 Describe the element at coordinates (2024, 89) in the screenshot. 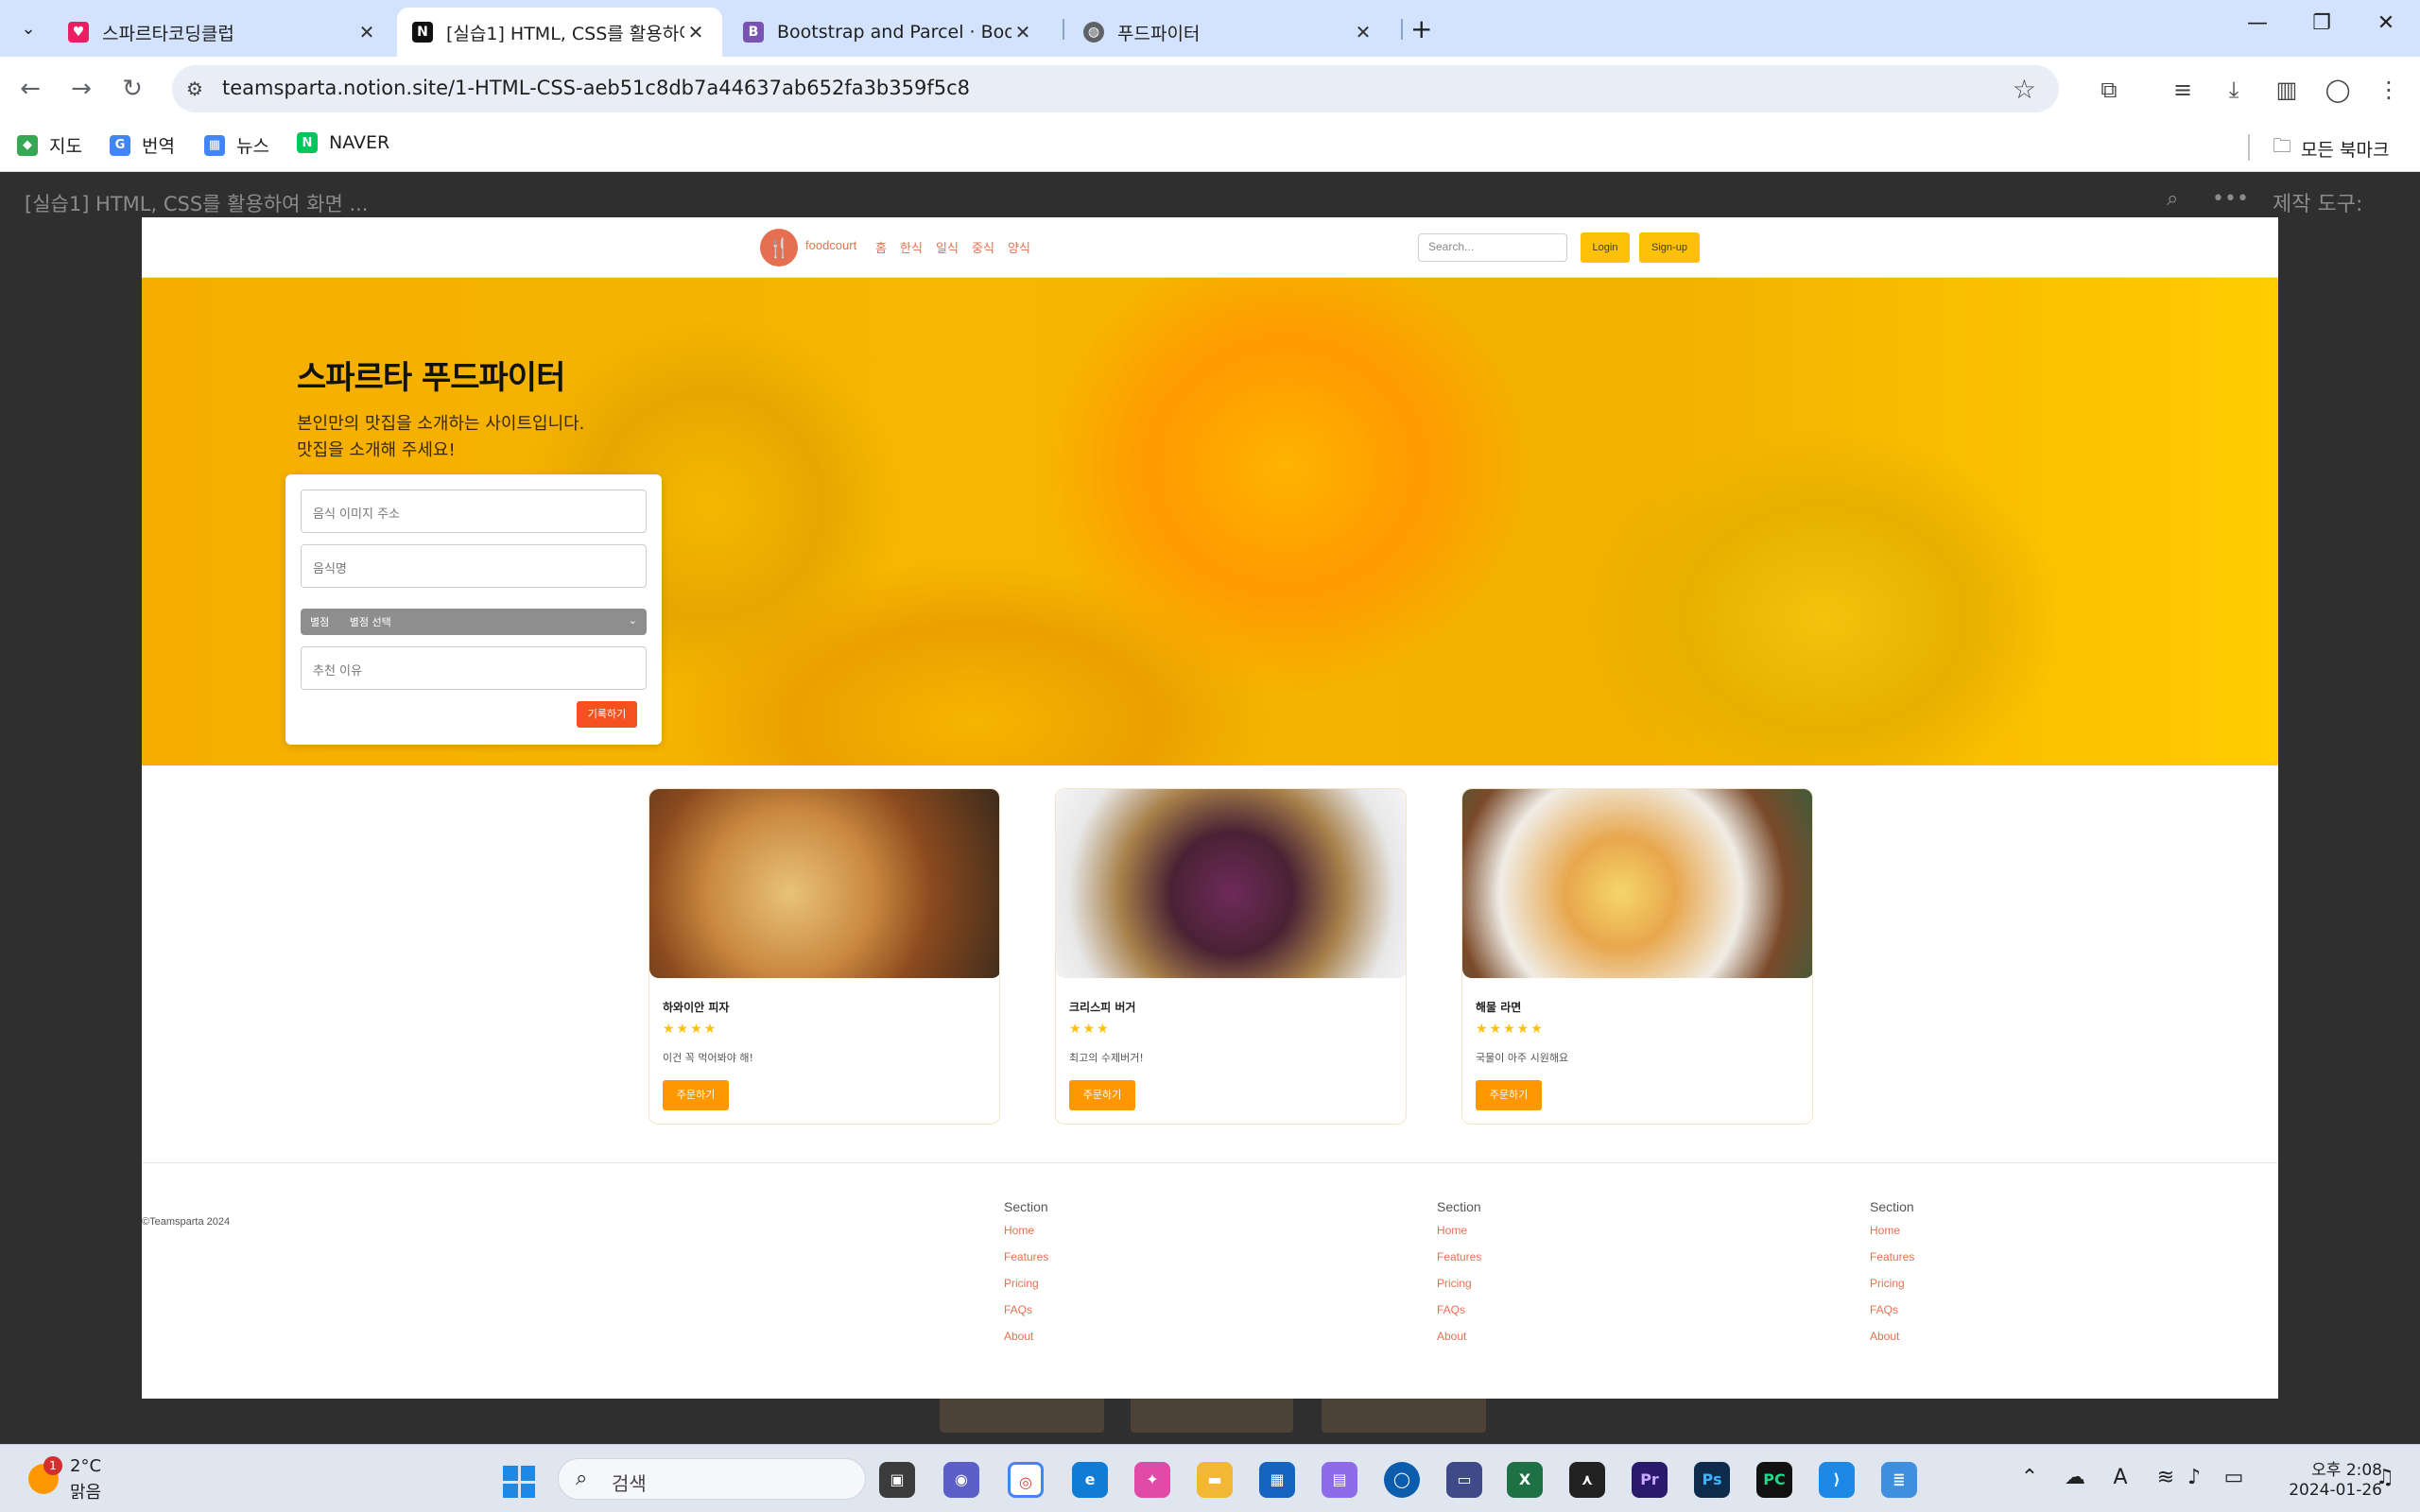

I see `bookmark-star-icon: ☆` at that location.